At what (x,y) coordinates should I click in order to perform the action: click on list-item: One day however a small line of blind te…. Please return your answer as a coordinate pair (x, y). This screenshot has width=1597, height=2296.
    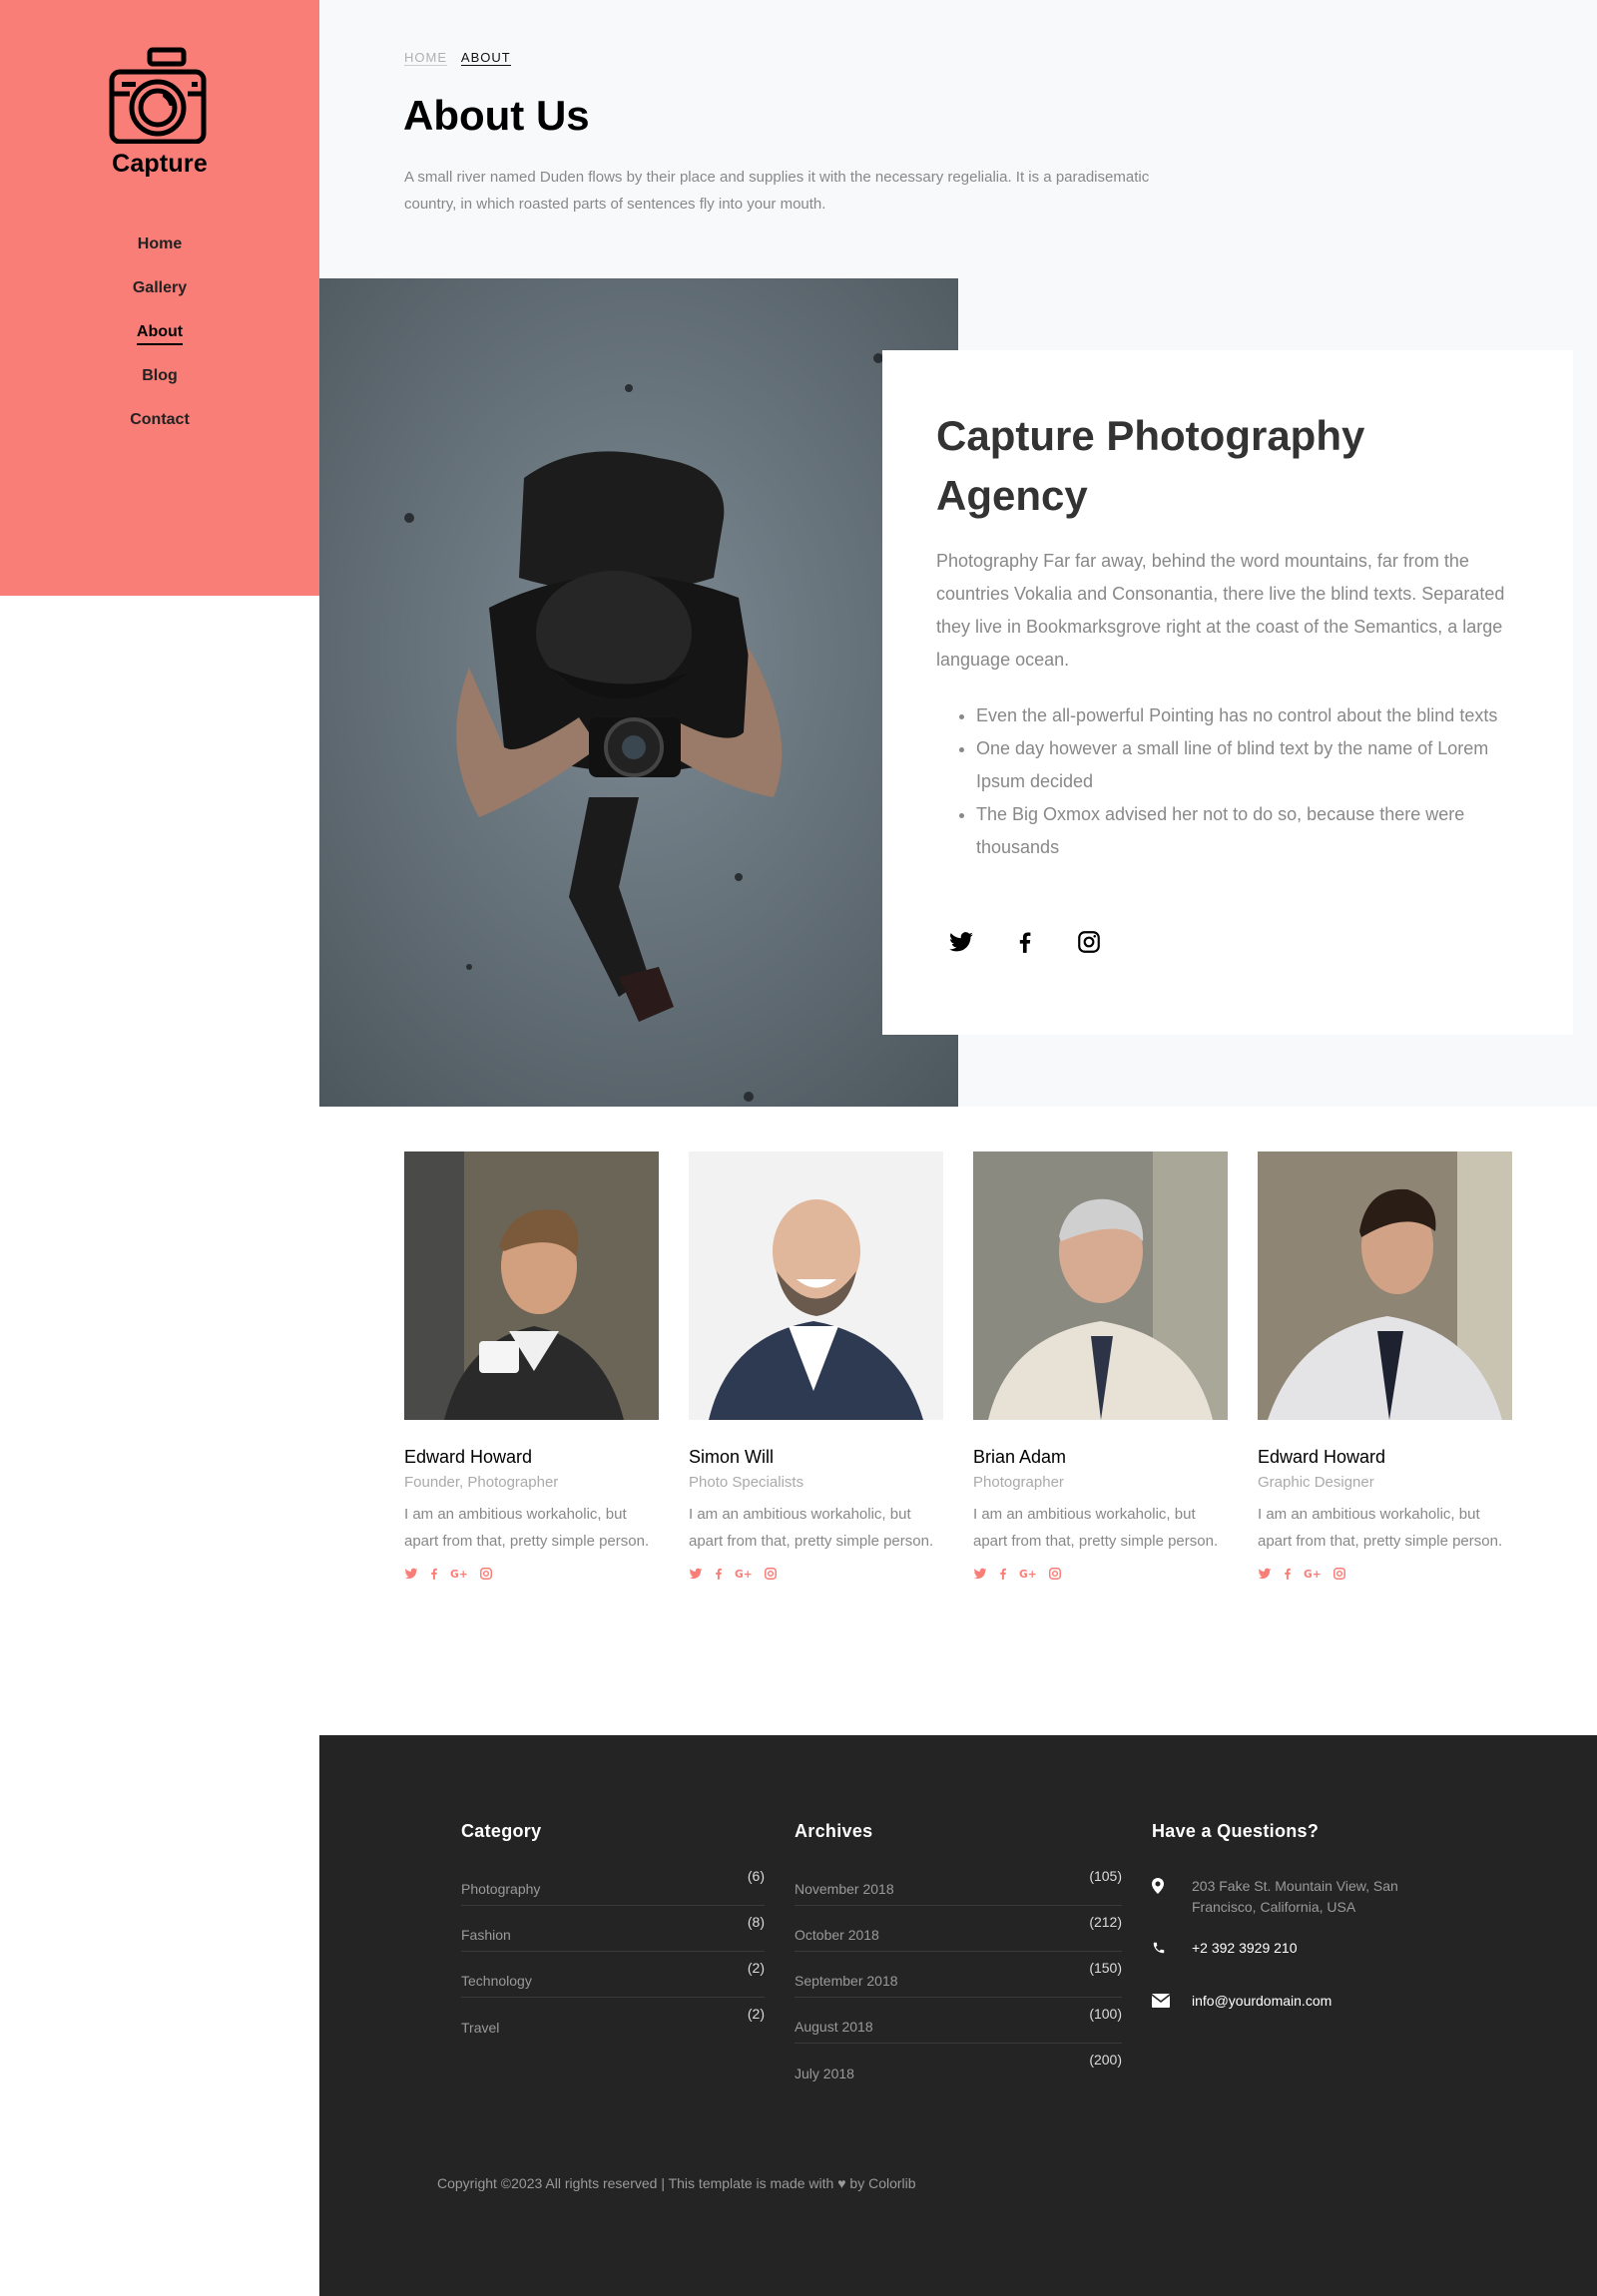
    Looking at the image, I should click on (1253, 765).